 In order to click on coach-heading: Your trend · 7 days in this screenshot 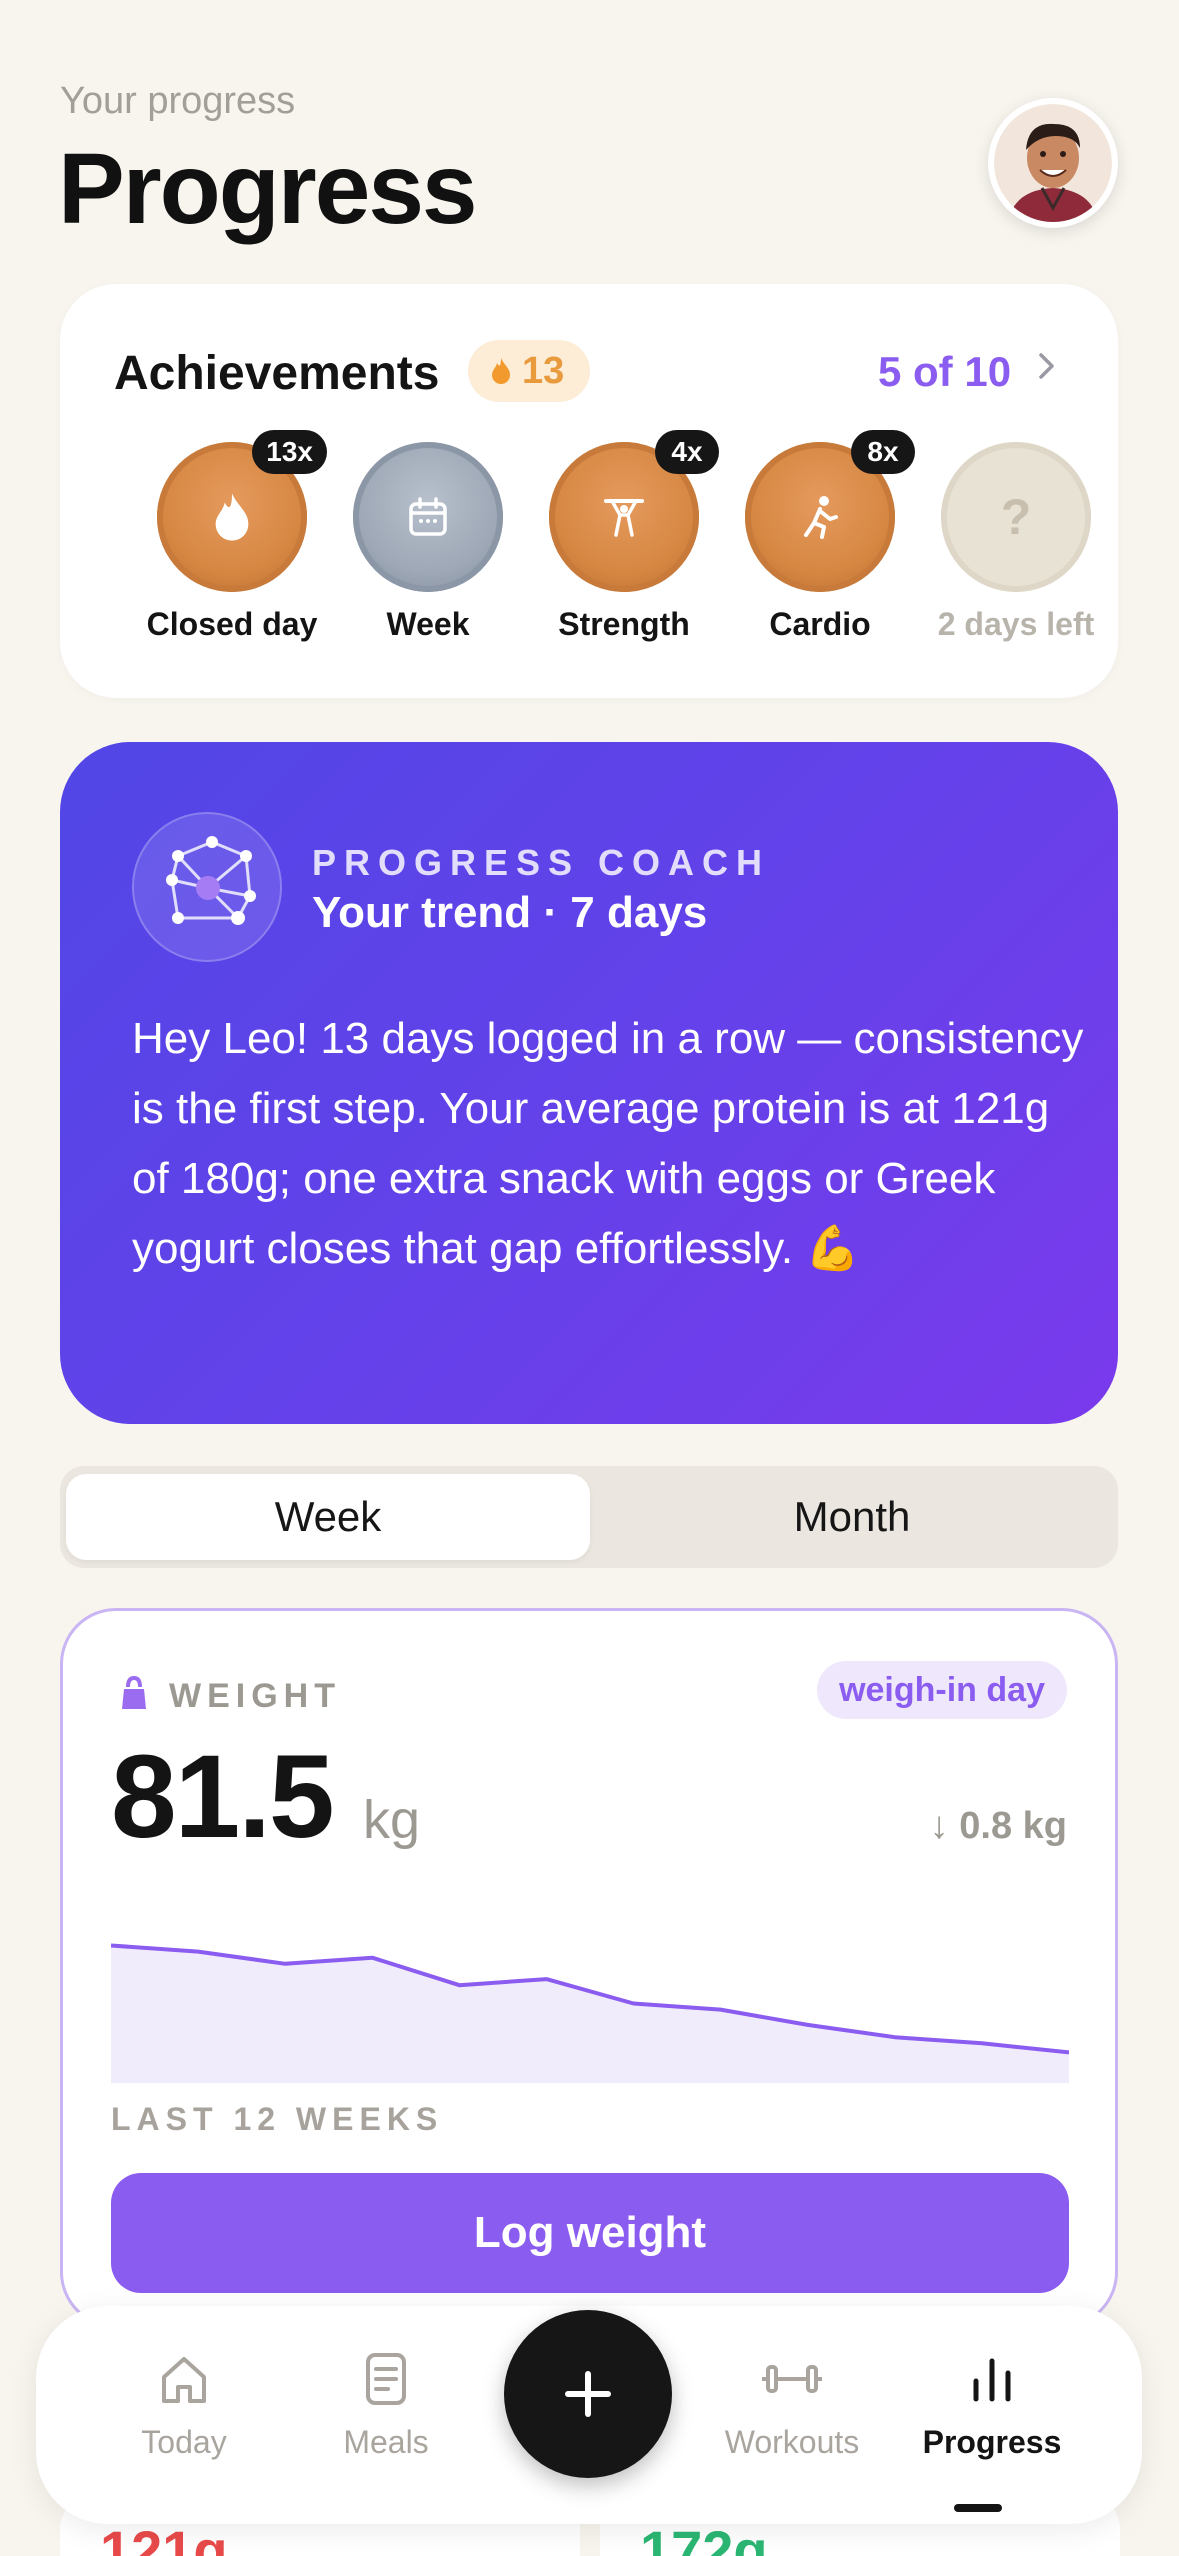, I will do `click(510, 912)`.